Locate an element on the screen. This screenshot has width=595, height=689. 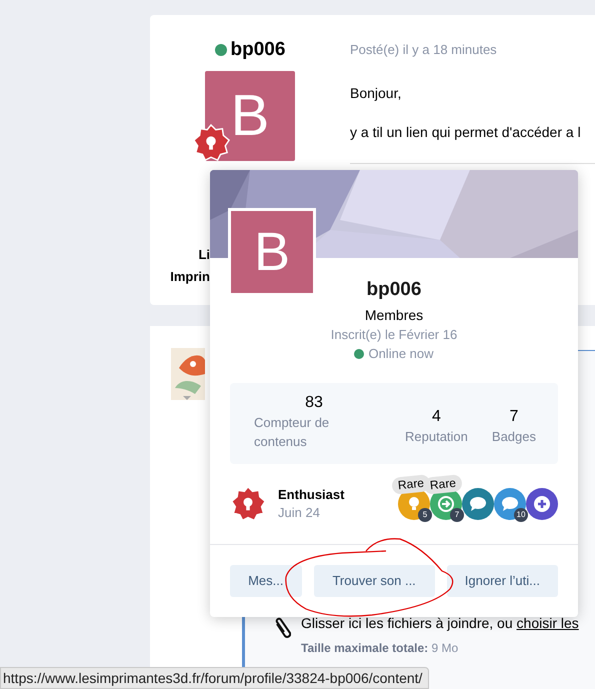
rare-tooltip: Rare is located at coordinates (443, 484).